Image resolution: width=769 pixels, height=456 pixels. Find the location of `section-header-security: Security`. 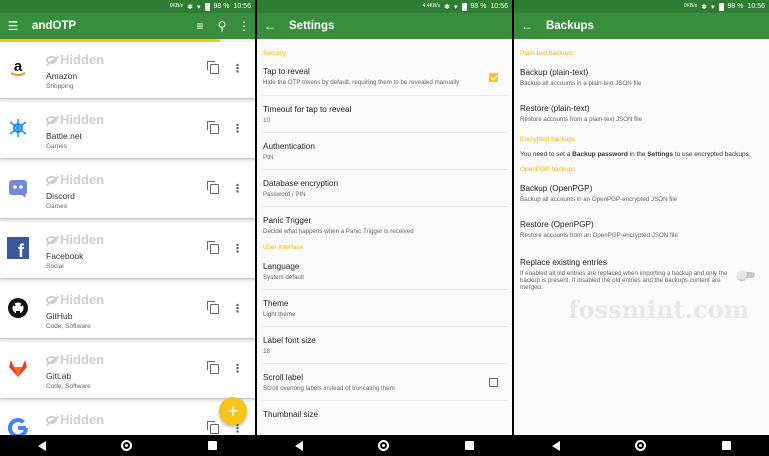

section-header-security: Security is located at coordinates (275, 53).